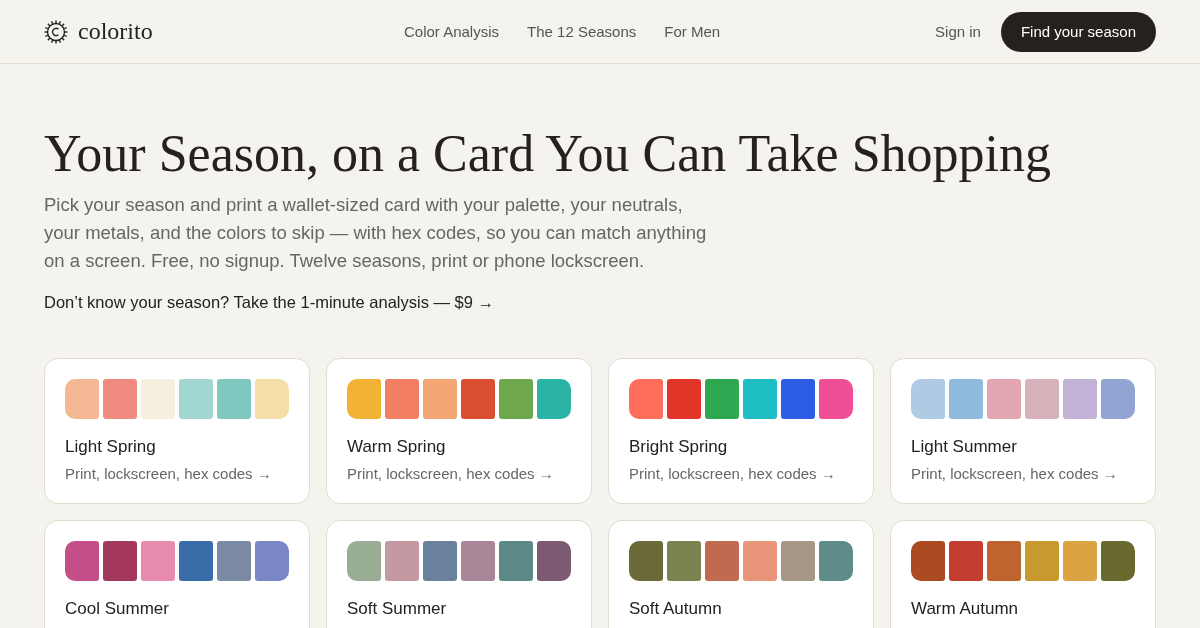  What do you see at coordinates (459, 574) in the screenshot?
I see `season-card: Soft Summer` at bounding box center [459, 574].